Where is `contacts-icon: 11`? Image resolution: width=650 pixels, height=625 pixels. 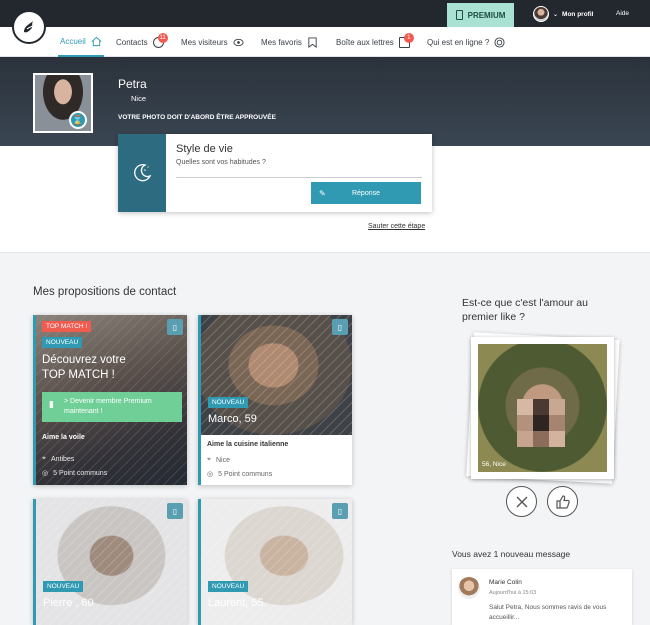 contacts-icon: 11 is located at coordinates (160, 40).